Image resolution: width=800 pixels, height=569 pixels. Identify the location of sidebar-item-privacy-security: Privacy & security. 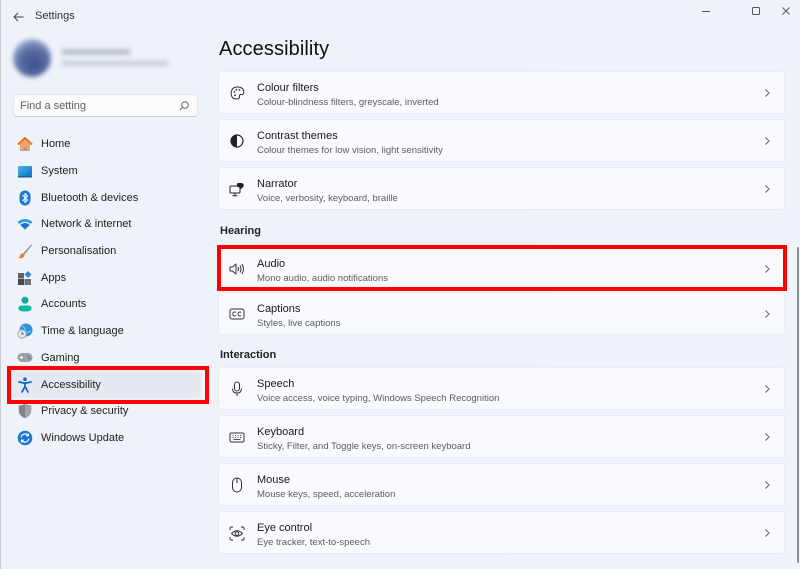
(107, 411).